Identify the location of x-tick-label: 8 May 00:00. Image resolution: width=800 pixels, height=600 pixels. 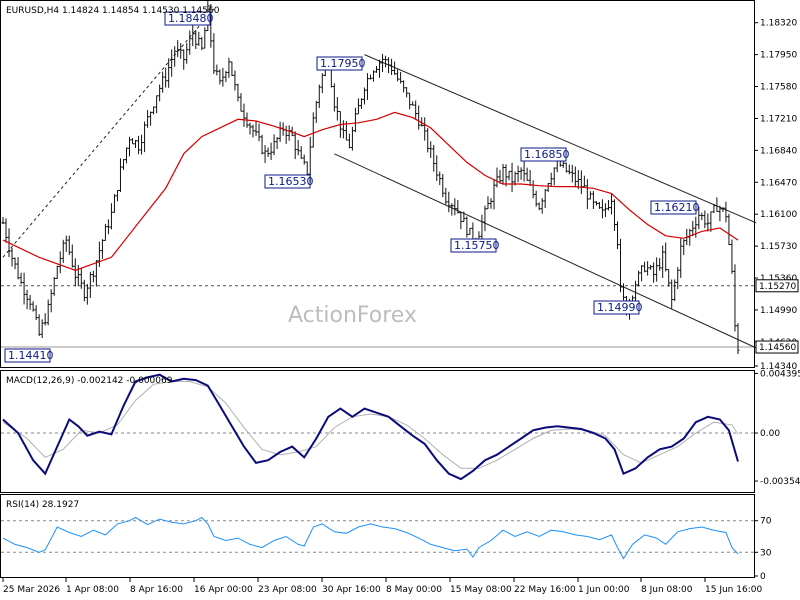
(414, 590).